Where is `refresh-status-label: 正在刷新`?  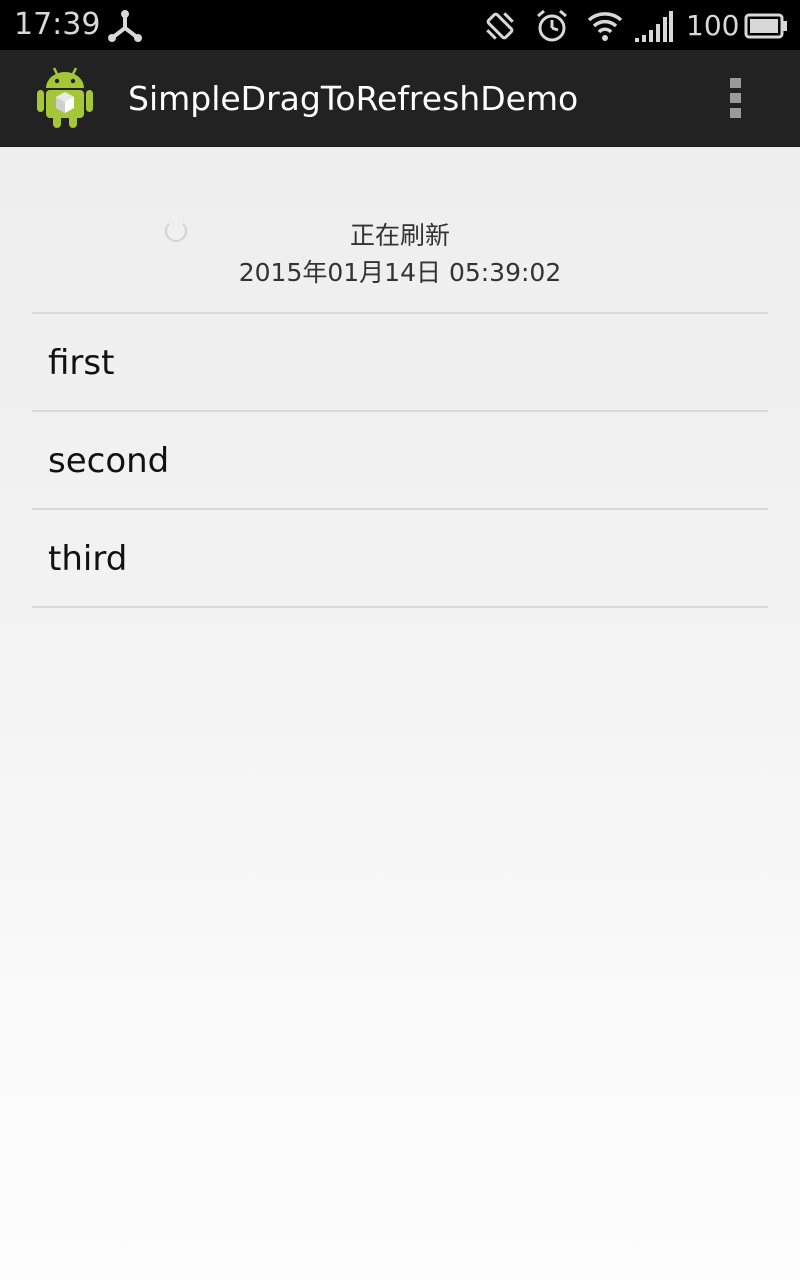
refresh-status-label: 正在刷新 is located at coordinates (399, 235).